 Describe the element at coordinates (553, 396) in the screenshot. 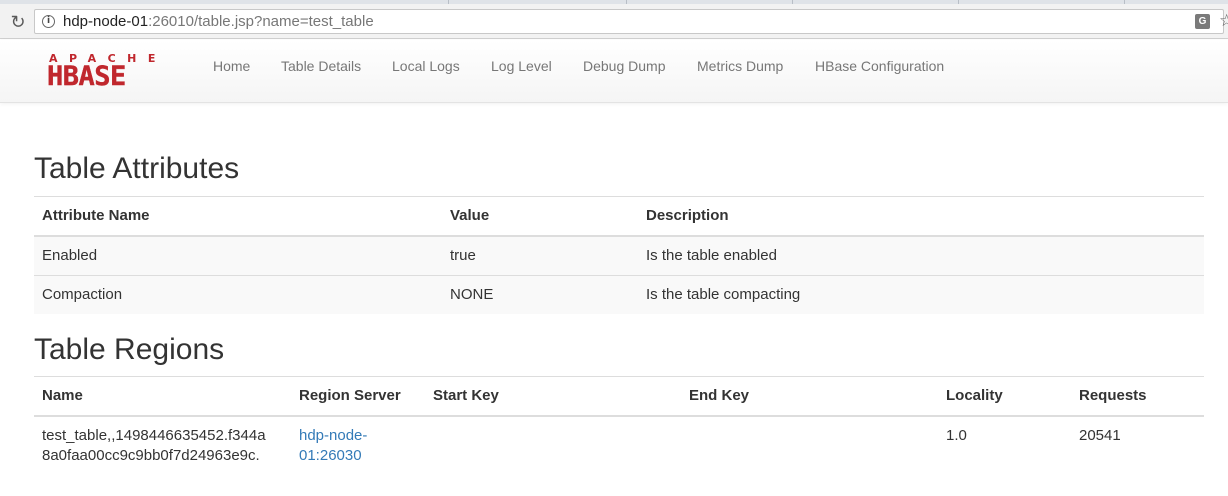

I see `column-header: Start Key` at that location.